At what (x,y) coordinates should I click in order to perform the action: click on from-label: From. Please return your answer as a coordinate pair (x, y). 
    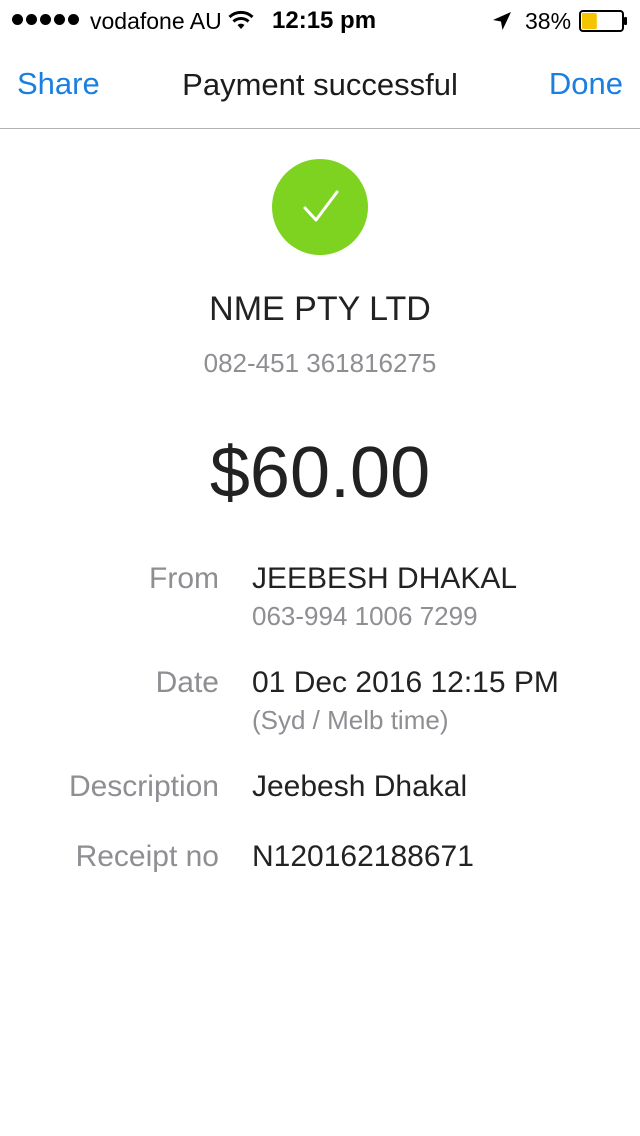
    Looking at the image, I should click on (184, 578).